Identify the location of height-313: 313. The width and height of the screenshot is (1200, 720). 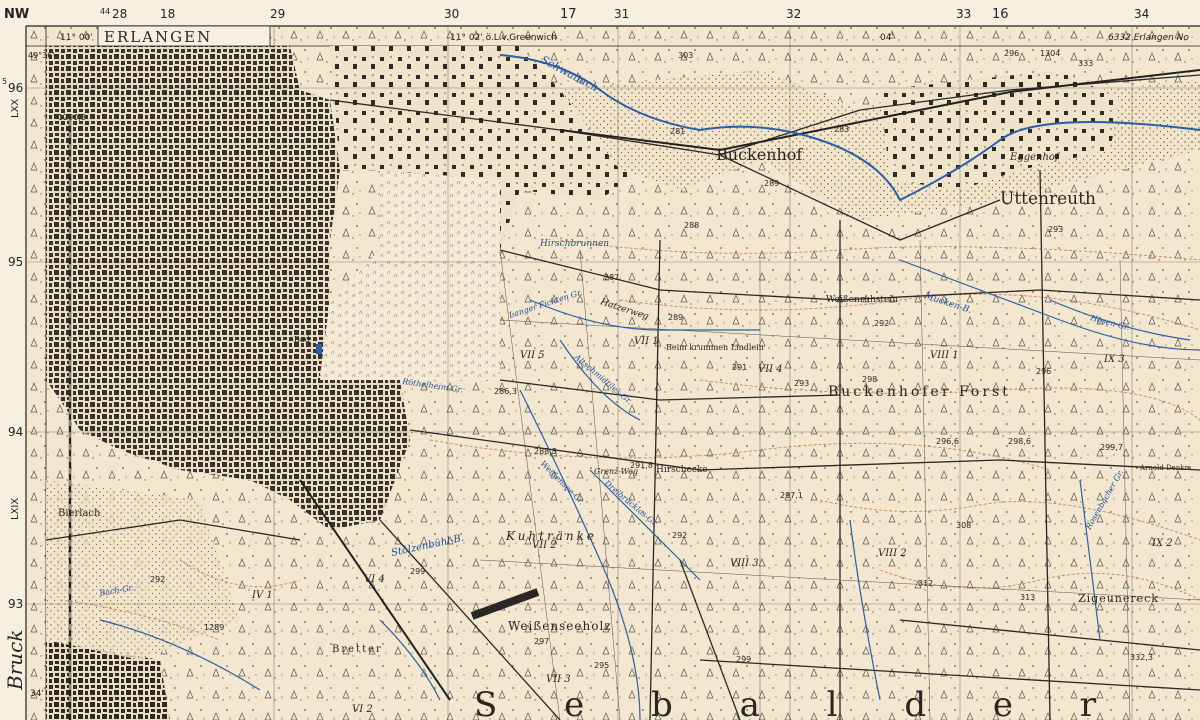
(1027, 597).